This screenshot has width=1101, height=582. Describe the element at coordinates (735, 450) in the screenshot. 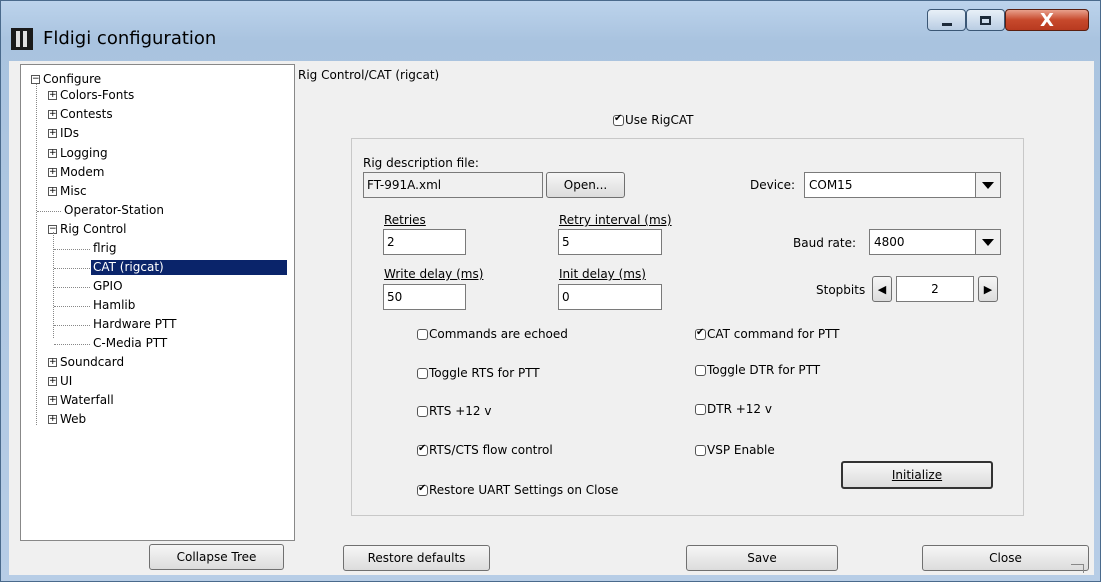

I see `vsp-enable-checkbox: VSP Enable` at that location.